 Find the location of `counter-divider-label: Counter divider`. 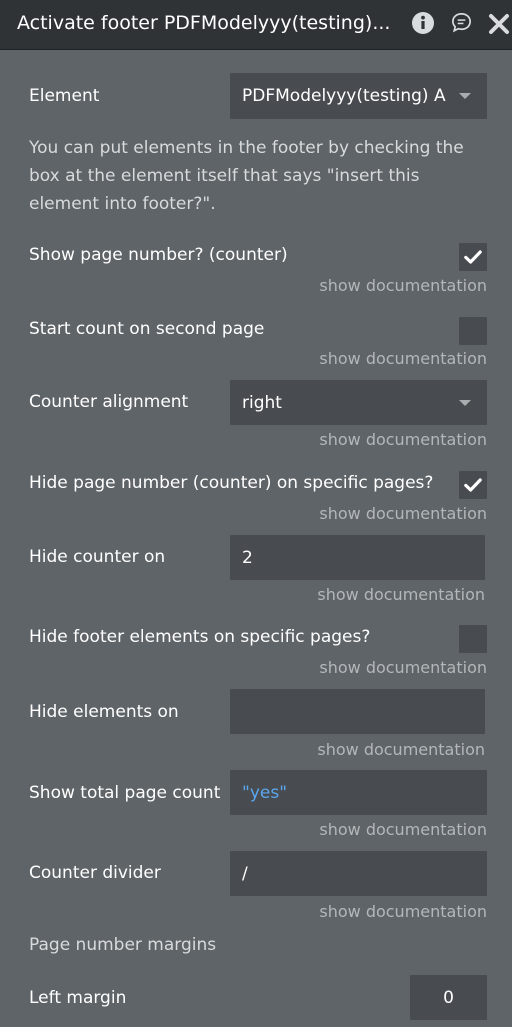

counter-divider-label: Counter divider is located at coordinates (95, 873).